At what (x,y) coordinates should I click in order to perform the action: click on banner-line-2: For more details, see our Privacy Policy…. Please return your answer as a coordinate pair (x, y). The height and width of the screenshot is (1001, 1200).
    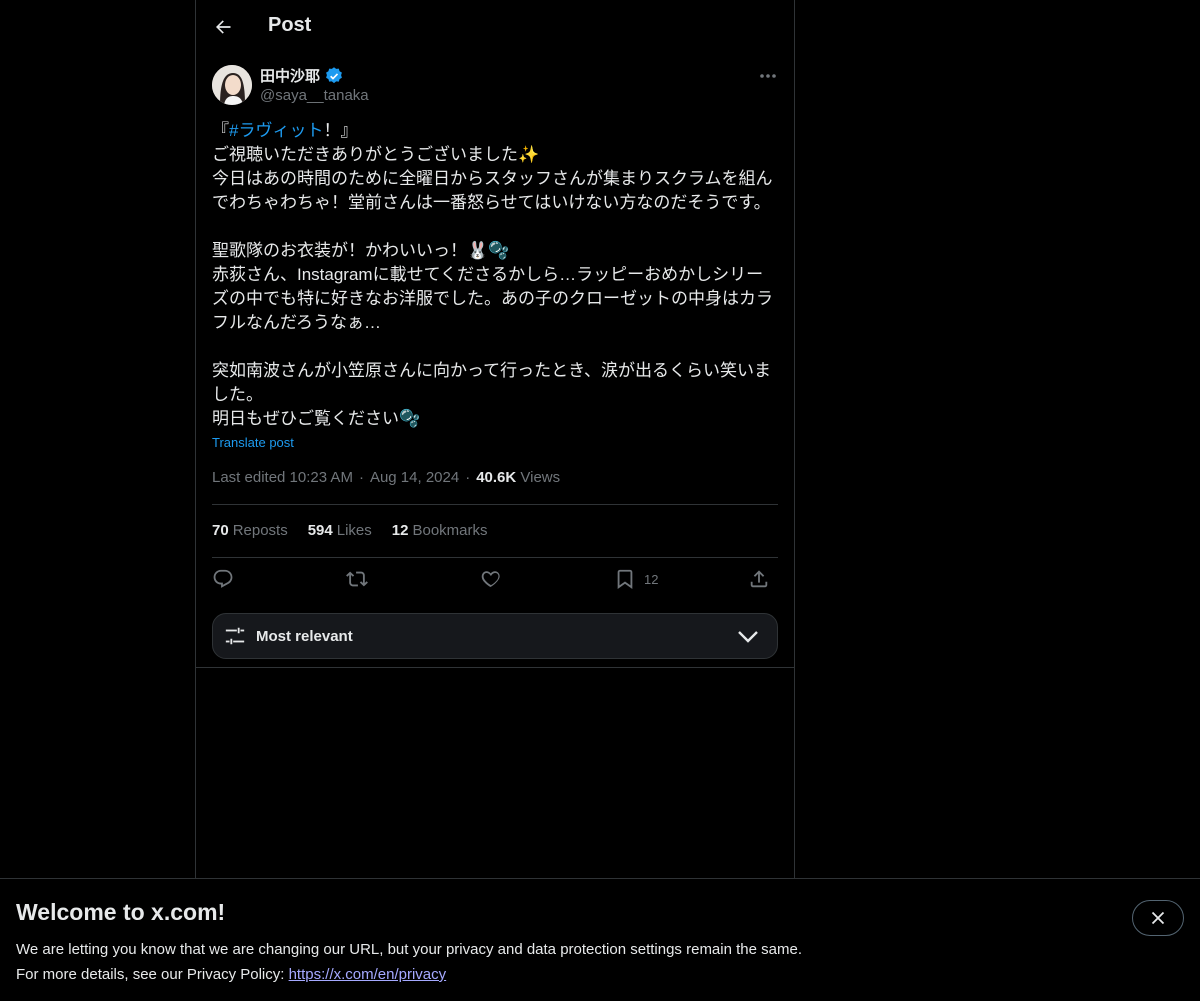
    Looking at the image, I should click on (409, 974).